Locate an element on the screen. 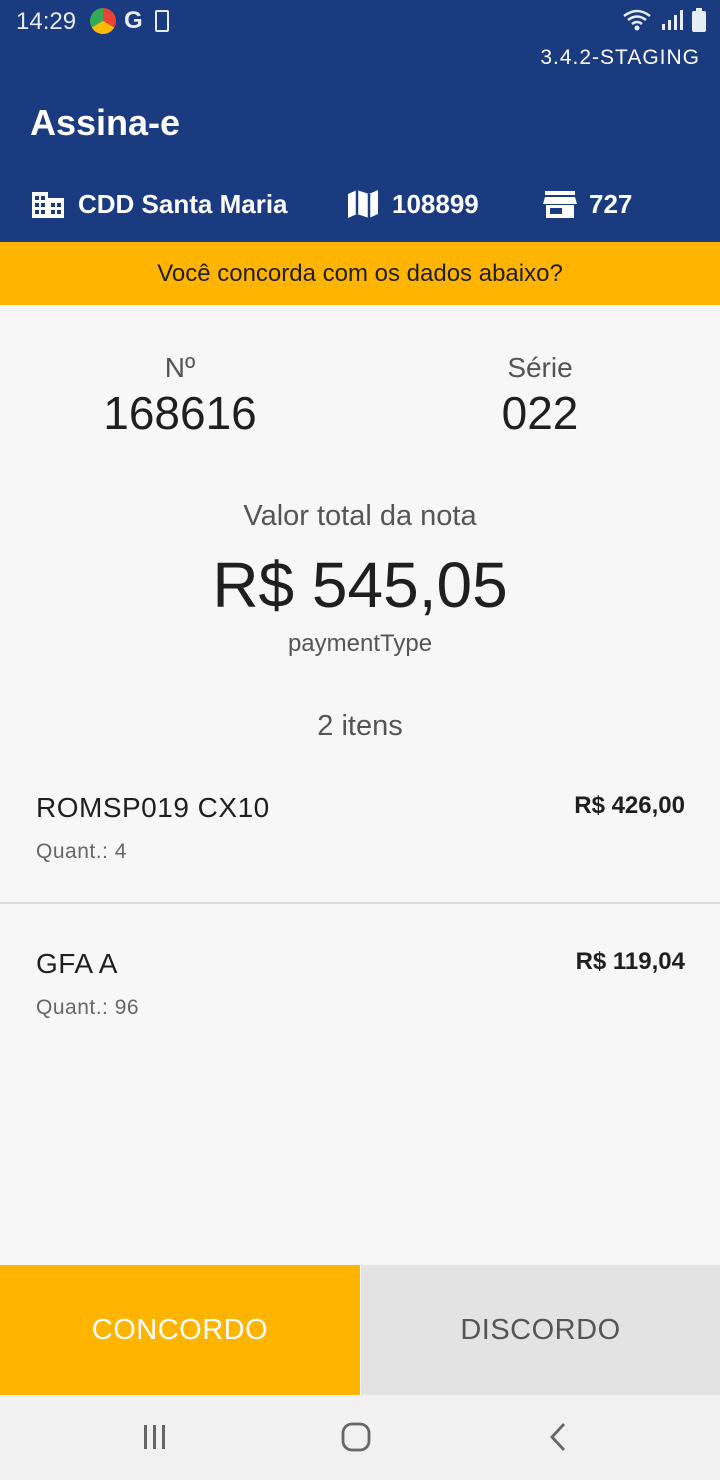 This screenshot has width=720, height=1480. invoice-series: 022 is located at coordinates (540, 413).